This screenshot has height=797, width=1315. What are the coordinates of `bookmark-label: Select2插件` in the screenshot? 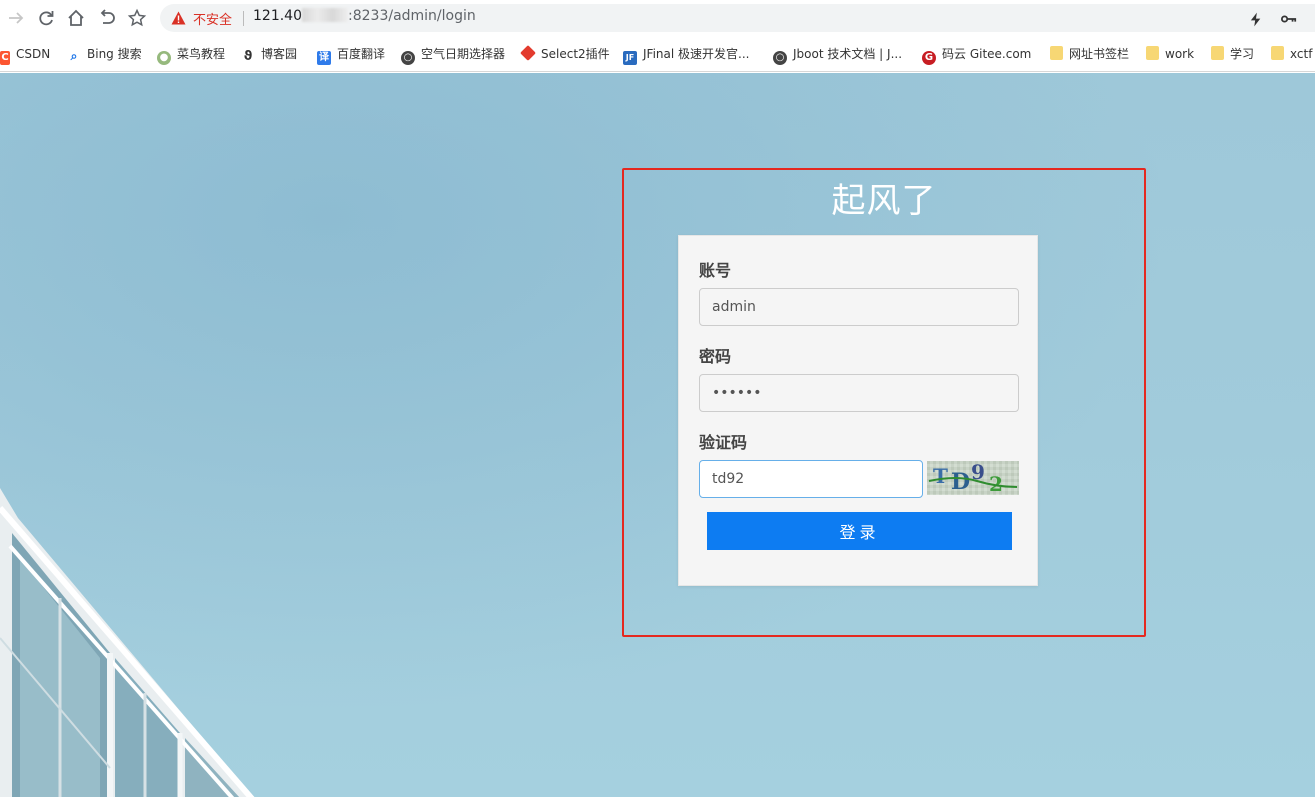 It's located at (575, 54).